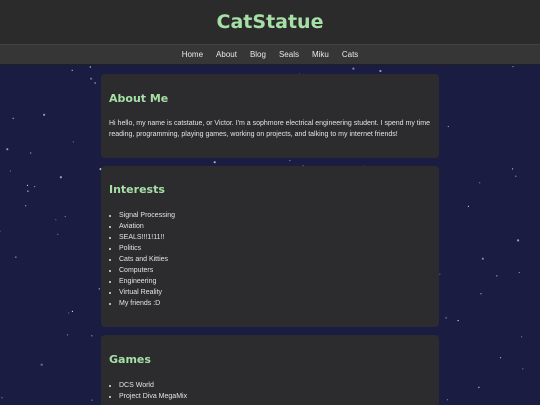  I want to click on interest-item: Computers, so click(275, 270).